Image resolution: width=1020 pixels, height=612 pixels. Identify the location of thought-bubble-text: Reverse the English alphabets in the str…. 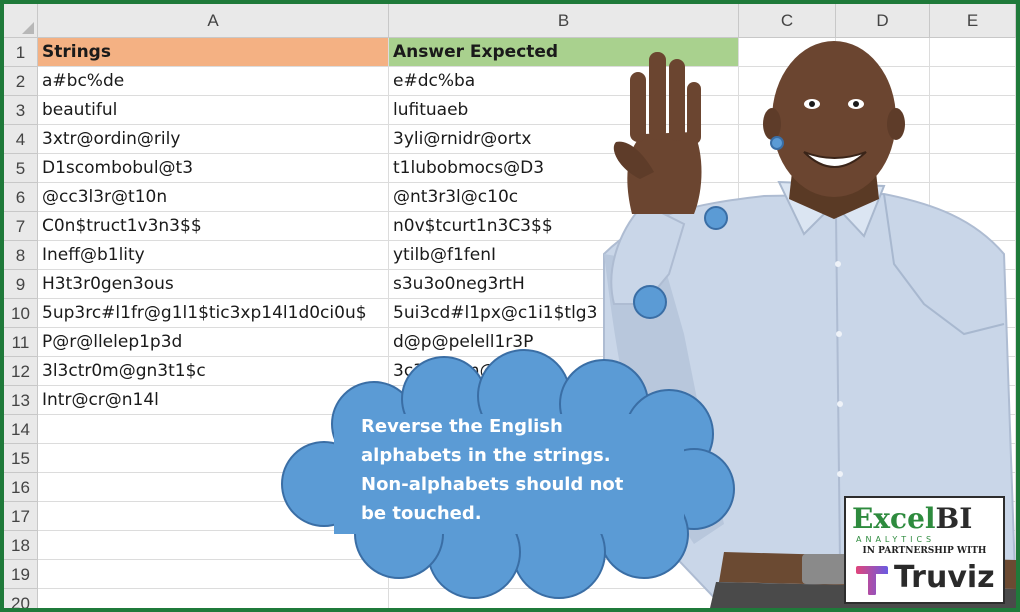
(492, 470).